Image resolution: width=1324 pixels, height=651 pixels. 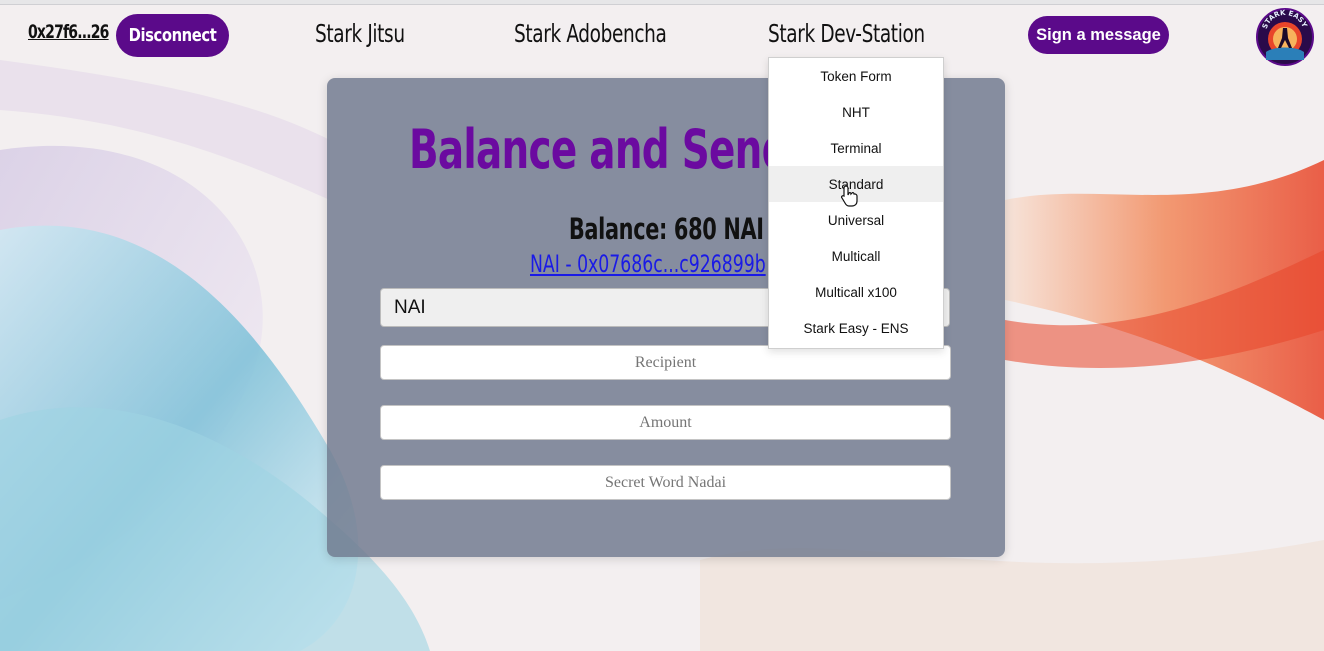 I want to click on disconnect-button: Disconnect, so click(x=172, y=35).